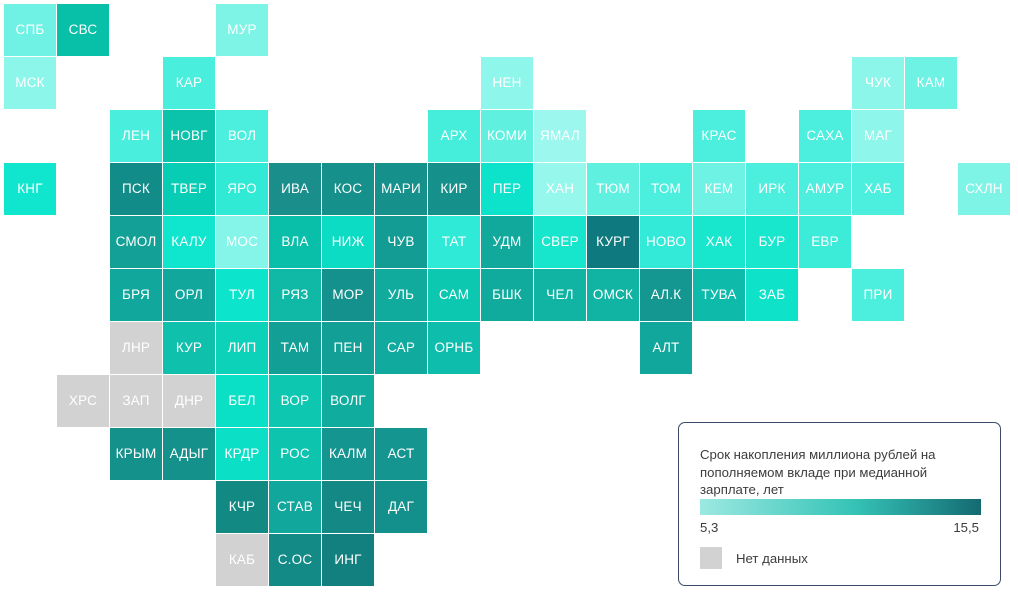 Image resolution: width=1018 pixels, height=609 pixels. Describe the element at coordinates (136, 454) in the screenshot. I see `region-tile: КРЫМ` at that location.